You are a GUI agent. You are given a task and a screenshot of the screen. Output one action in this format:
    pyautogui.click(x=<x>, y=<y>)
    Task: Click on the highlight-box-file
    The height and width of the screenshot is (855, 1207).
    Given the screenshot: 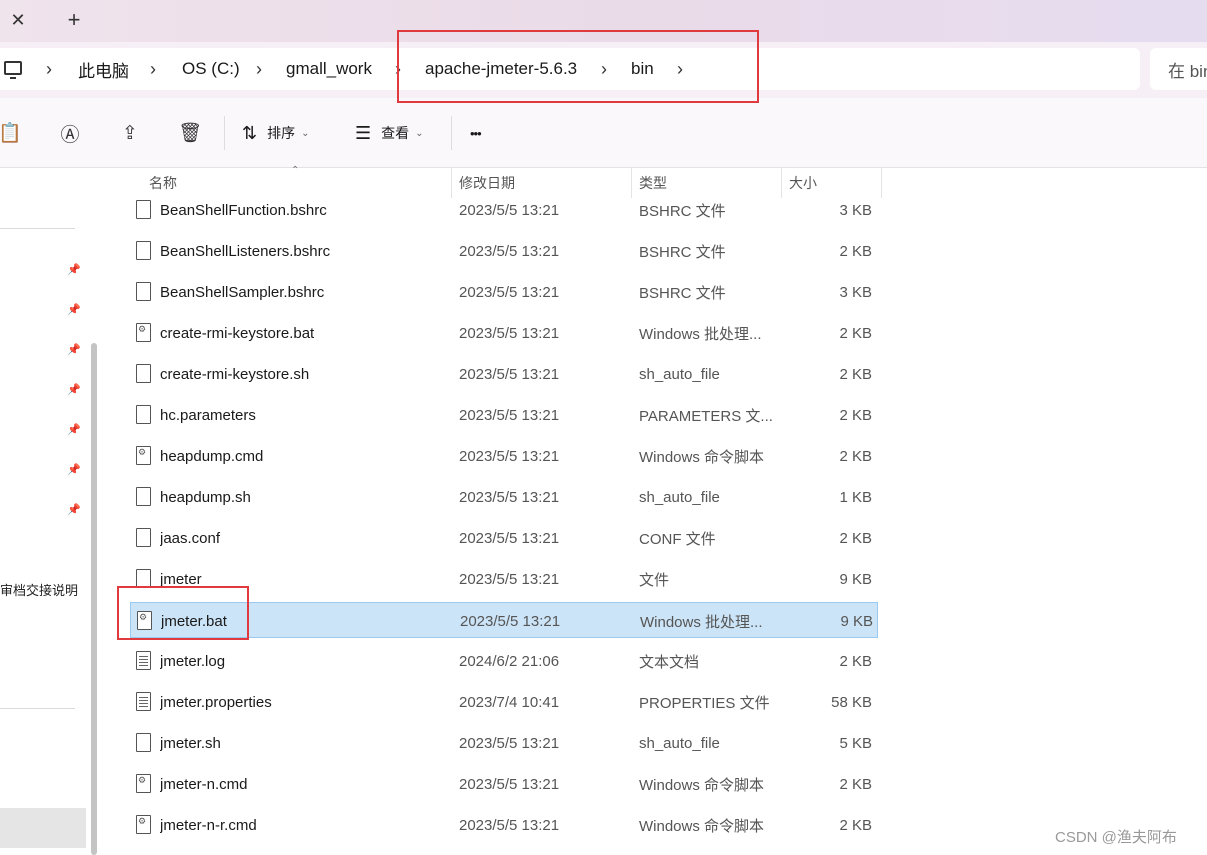 What is the action you would take?
    pyautogui.click(x=183, y=613)
    